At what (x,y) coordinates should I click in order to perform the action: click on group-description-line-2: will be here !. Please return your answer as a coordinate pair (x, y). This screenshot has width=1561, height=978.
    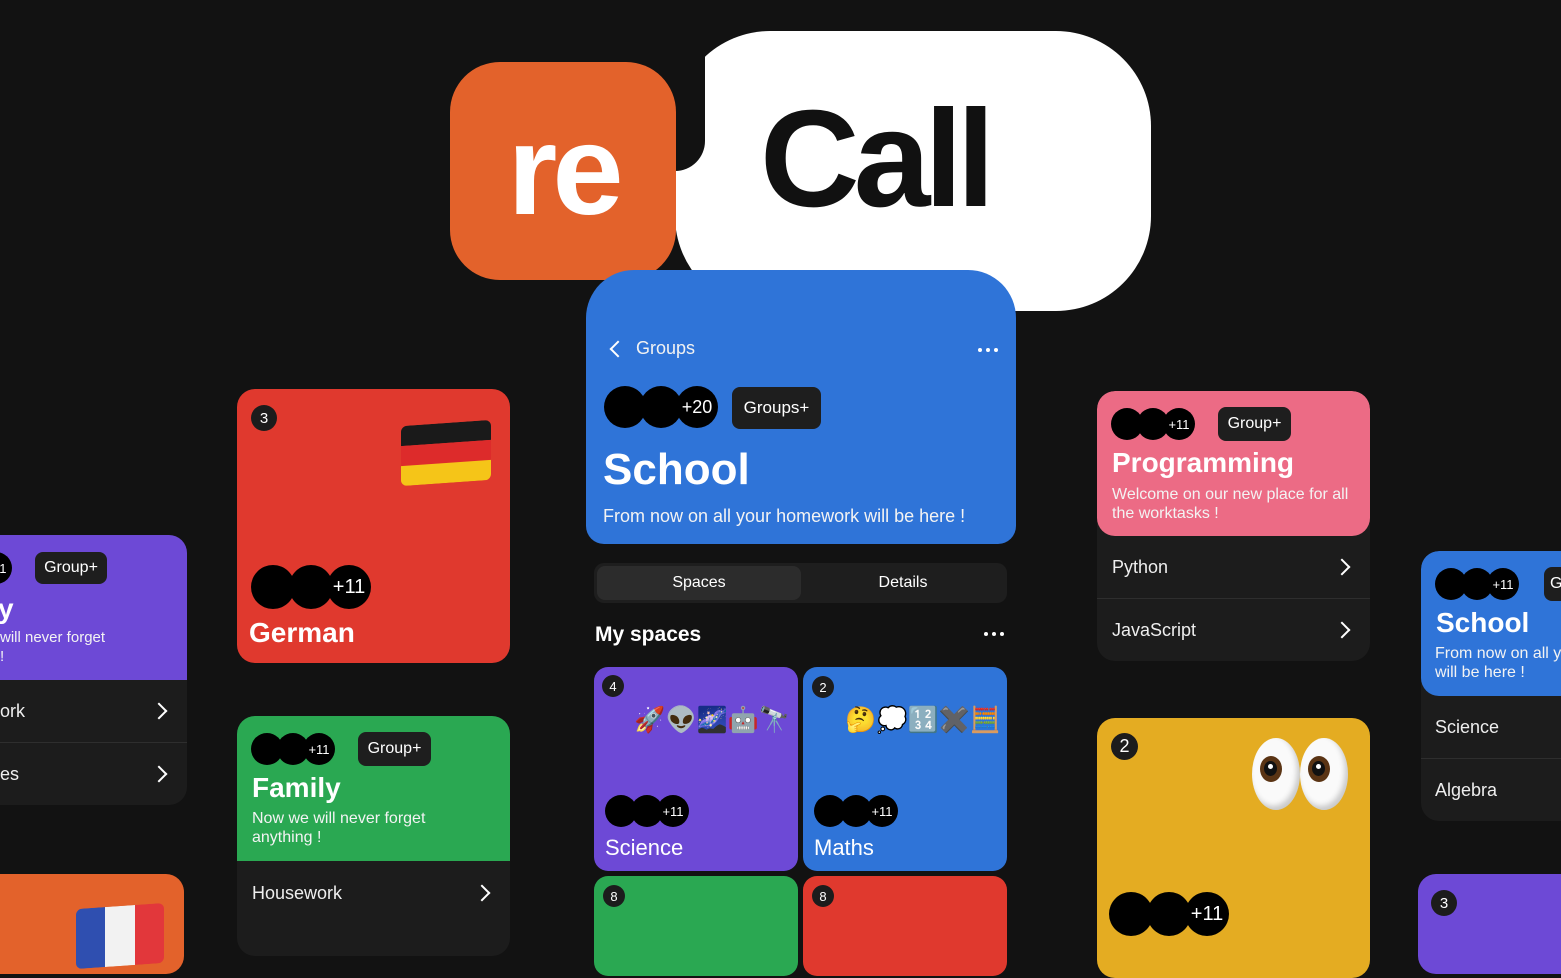
    Looking at the image, I should click on (1480, 672).